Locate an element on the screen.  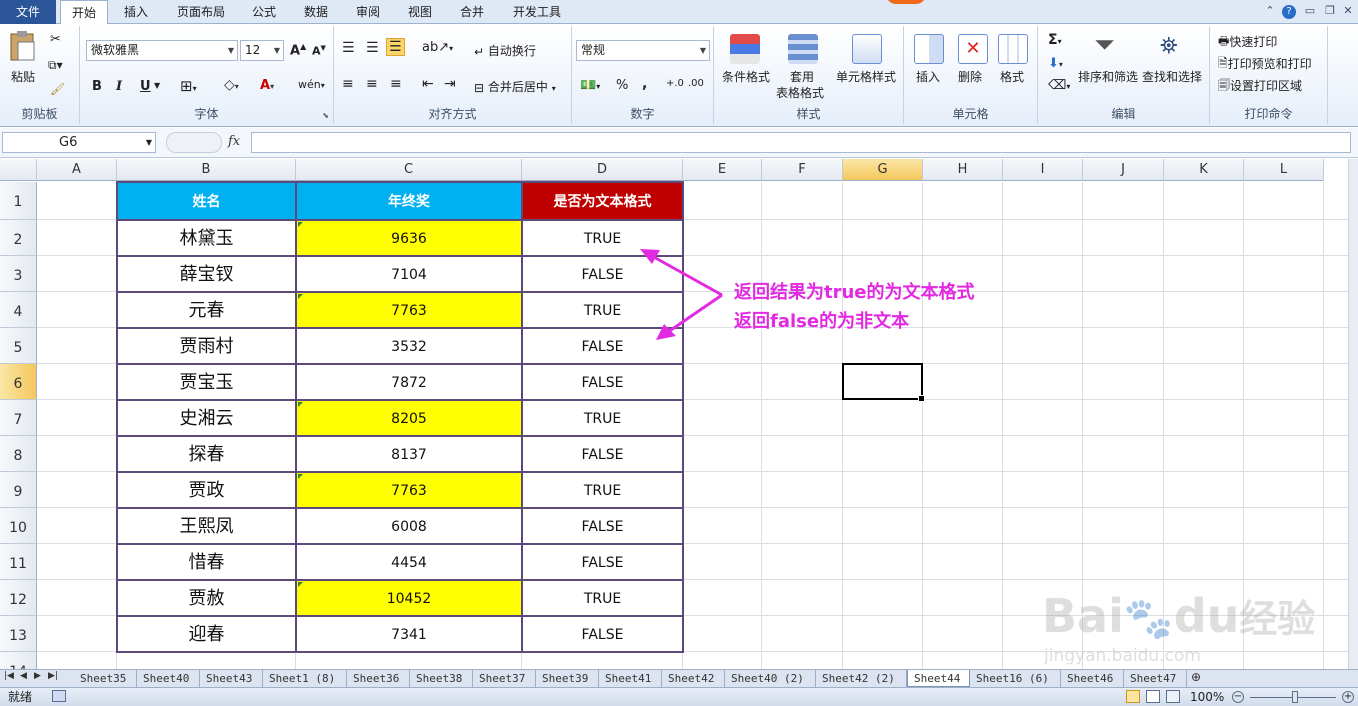
phonetic-icon: wén▾ is located at coordinates (311, 84).